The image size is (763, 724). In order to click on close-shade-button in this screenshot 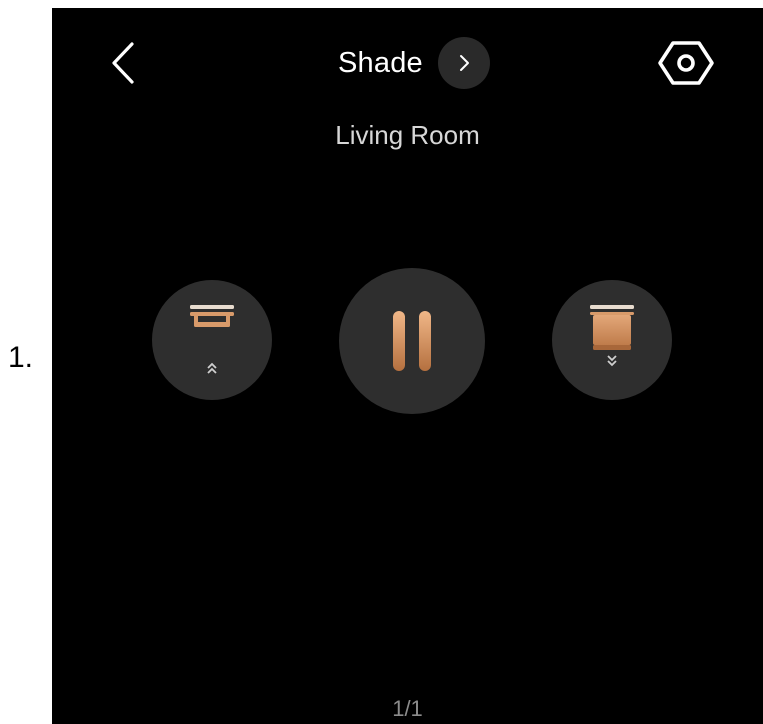, I will do `click(612, 340)`.